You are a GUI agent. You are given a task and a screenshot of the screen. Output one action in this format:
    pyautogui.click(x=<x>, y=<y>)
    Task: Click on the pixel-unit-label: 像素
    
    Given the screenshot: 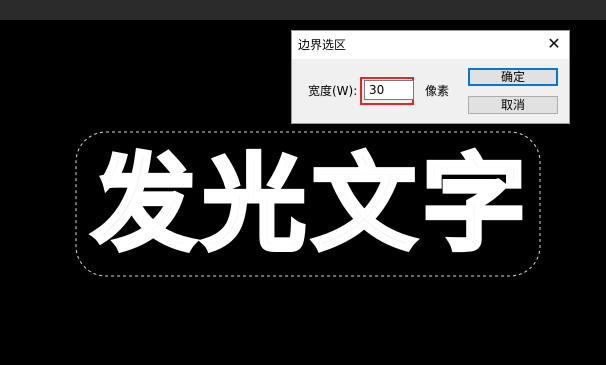 What is the action you would take?
    pyautogui.click(x=437, y=91)
    